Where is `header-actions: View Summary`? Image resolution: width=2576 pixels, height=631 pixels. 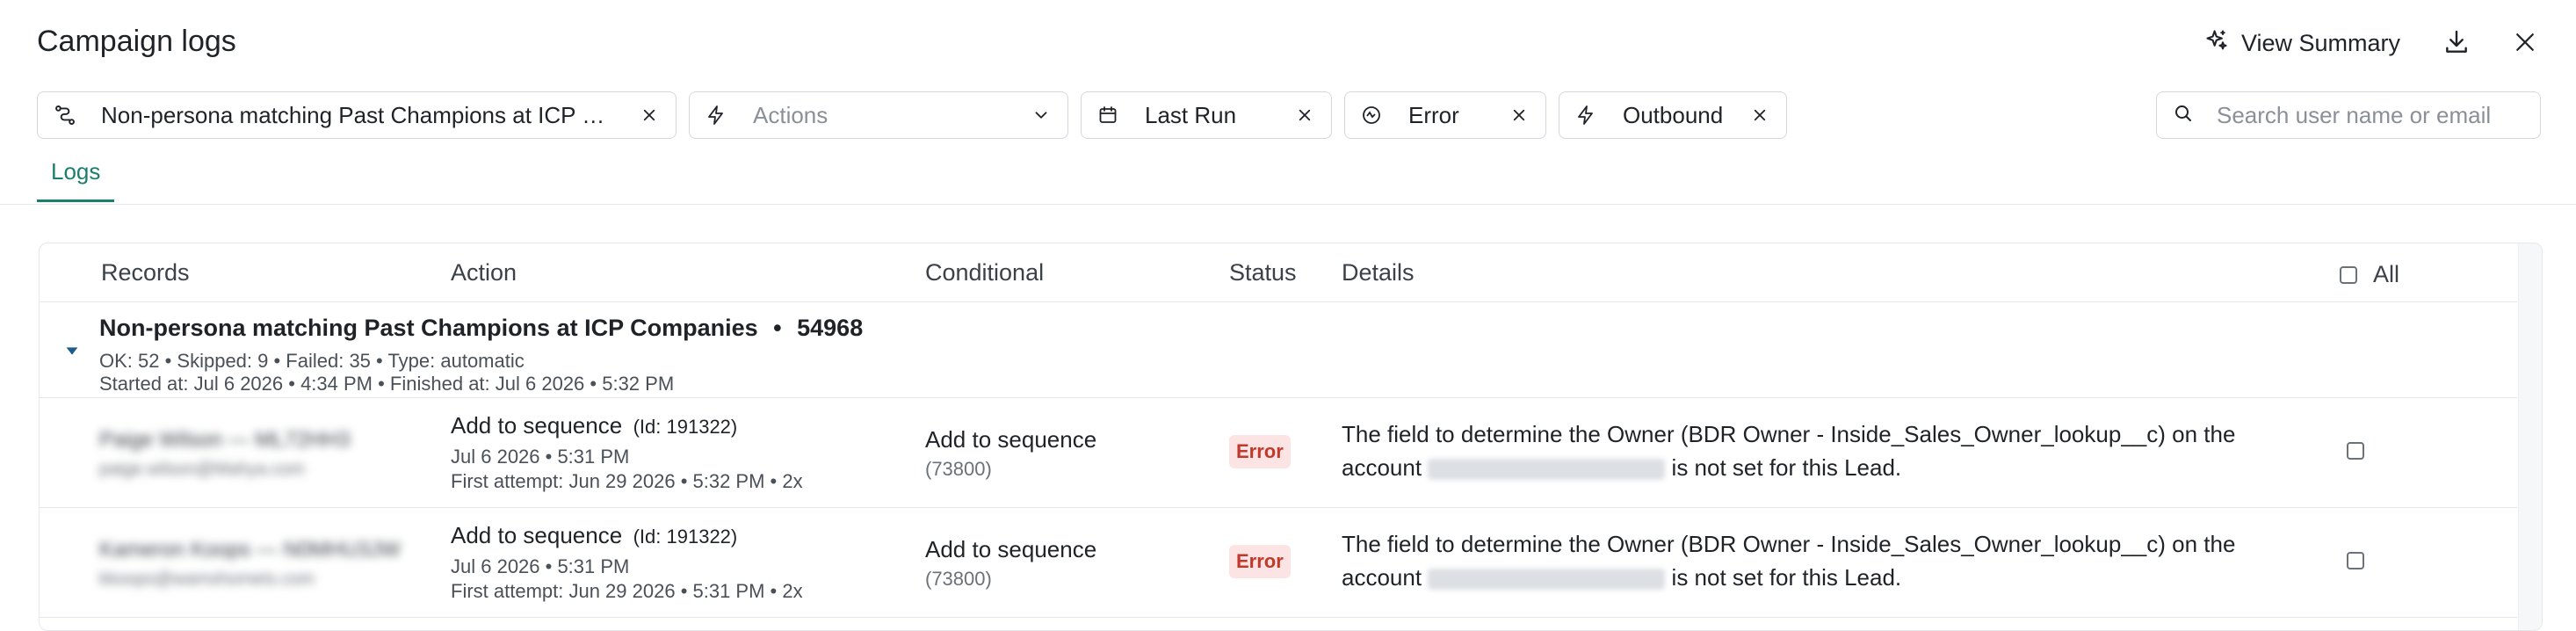
header-actions: View Summary is located at coordinates (2370, 43).